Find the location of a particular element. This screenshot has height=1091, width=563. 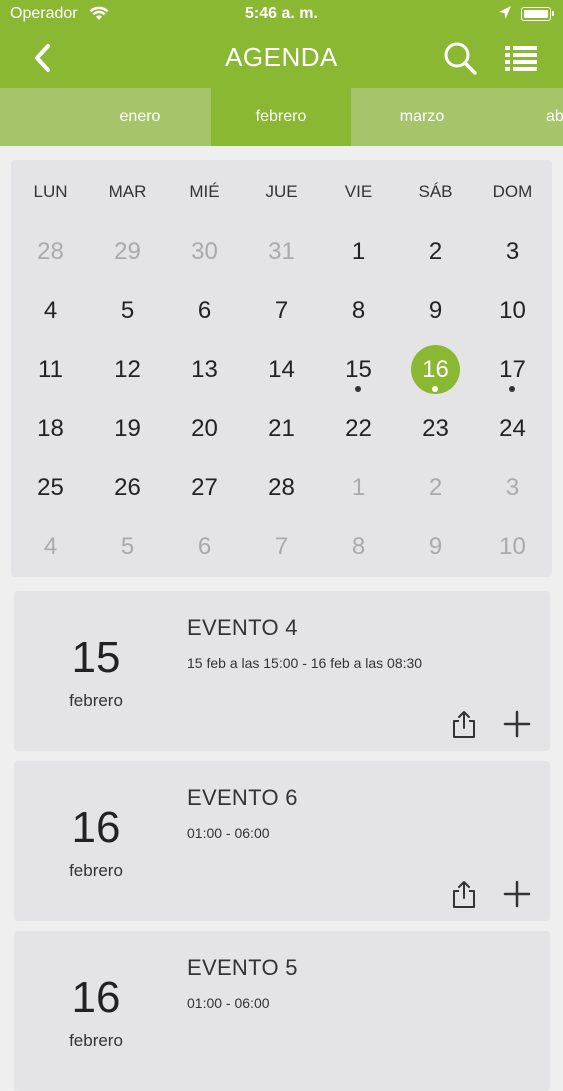

month-tab-febrero: febrero is located at coordinates (281, 117).